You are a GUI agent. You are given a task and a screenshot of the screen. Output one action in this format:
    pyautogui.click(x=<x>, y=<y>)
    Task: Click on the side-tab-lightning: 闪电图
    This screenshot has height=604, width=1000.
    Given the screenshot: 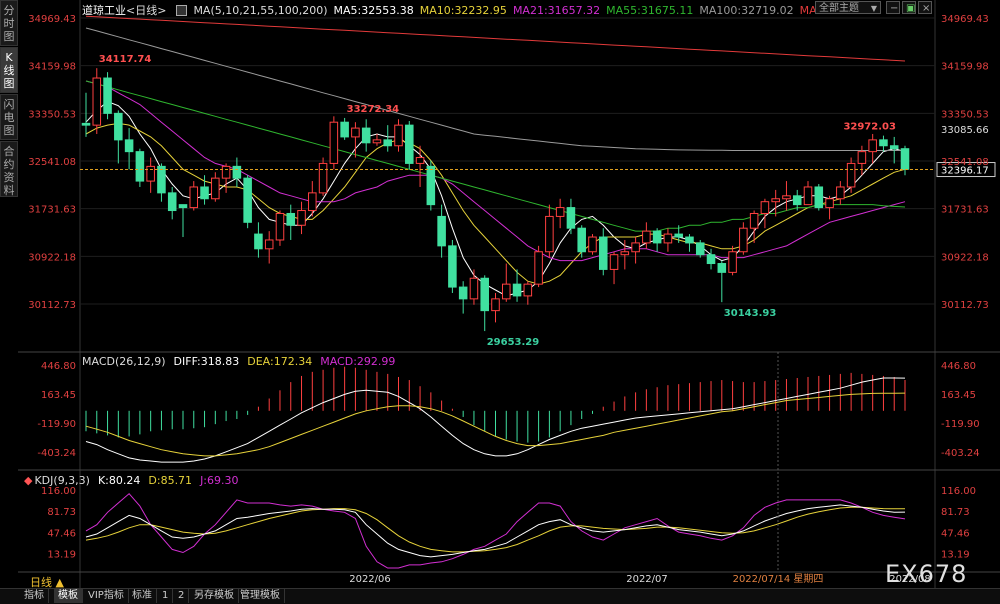 What is the action you would take?
    pyautogui.click(x=9, y=117)
    